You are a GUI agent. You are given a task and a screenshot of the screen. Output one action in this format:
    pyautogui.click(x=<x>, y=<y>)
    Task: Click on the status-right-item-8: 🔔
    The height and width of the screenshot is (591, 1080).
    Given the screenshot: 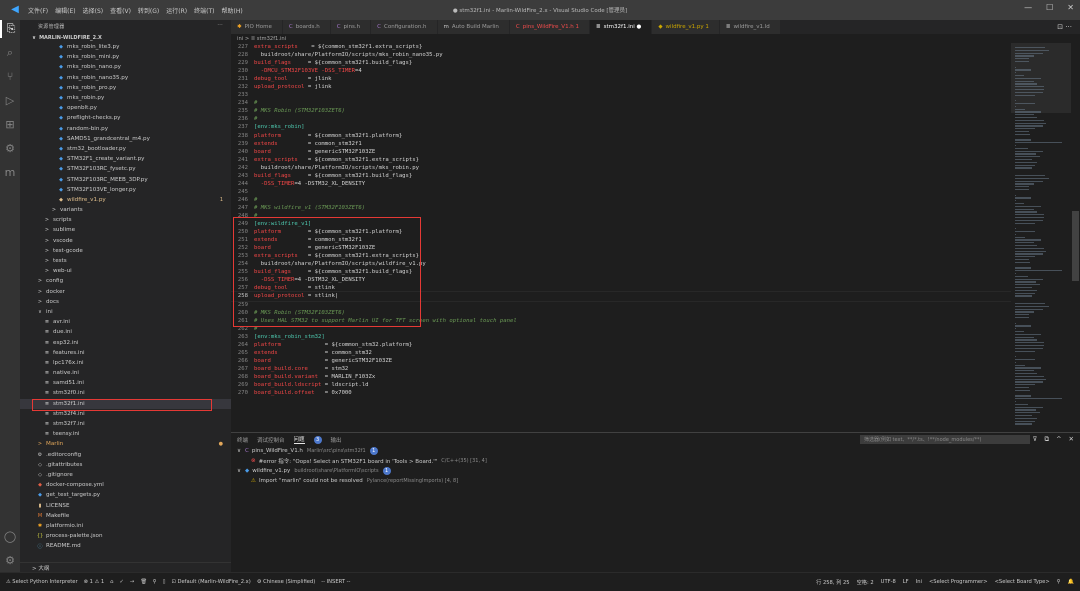 What is the action you would take?
    pyautogui.click(x=1071, y=582)
    